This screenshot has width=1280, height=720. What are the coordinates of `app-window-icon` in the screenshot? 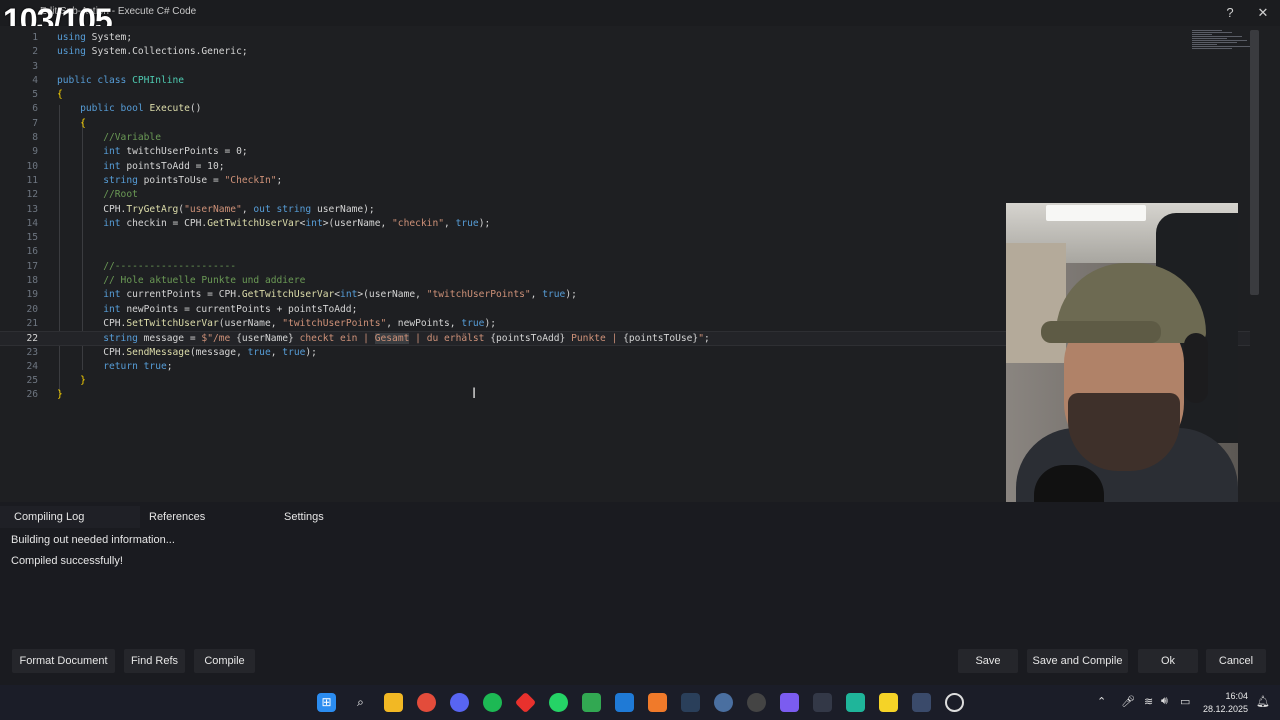 It's located at (921, 702).